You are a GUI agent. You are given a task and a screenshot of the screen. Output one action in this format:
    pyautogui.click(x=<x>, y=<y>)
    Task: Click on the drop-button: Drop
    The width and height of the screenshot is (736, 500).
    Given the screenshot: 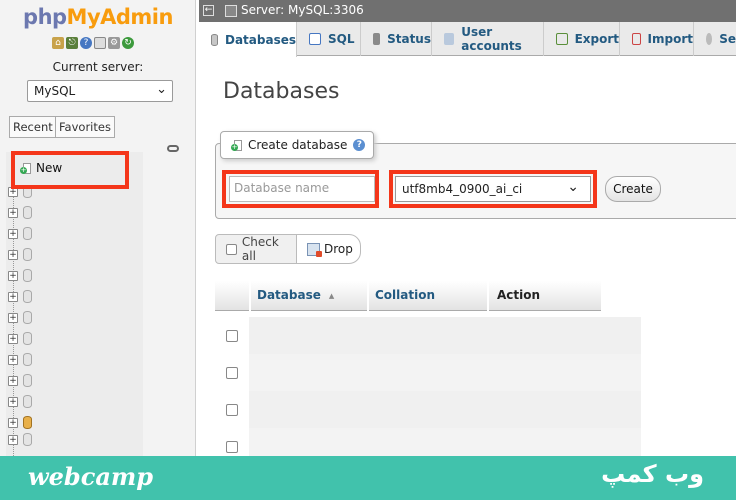 What is the action you would take?
    pyautogui.click(x=328, y=249)
    